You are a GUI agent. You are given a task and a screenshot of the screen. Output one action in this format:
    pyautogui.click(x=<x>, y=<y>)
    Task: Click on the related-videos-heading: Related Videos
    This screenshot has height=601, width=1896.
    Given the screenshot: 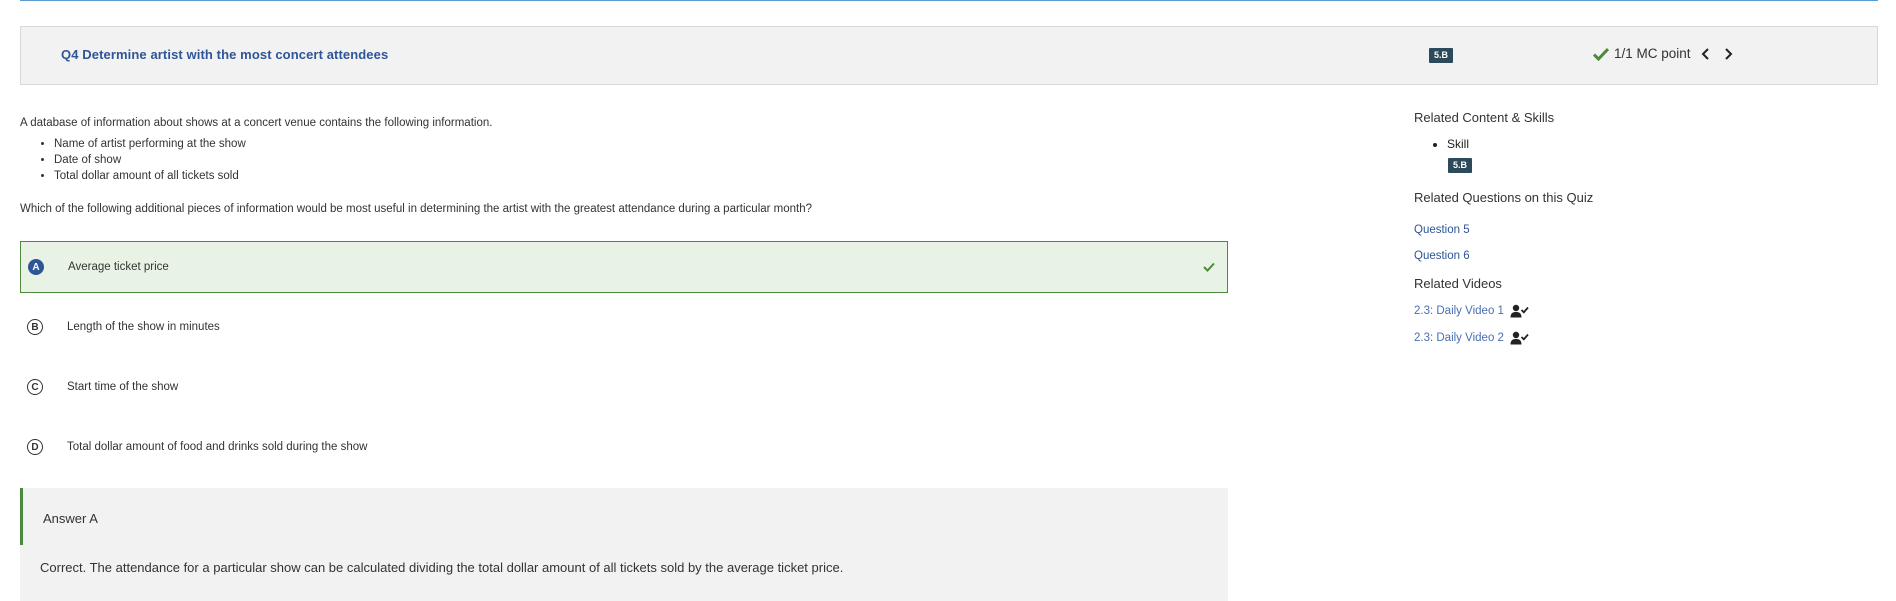 What is the action you would take?
    pyautogui.click(x=1458, y=283)
    